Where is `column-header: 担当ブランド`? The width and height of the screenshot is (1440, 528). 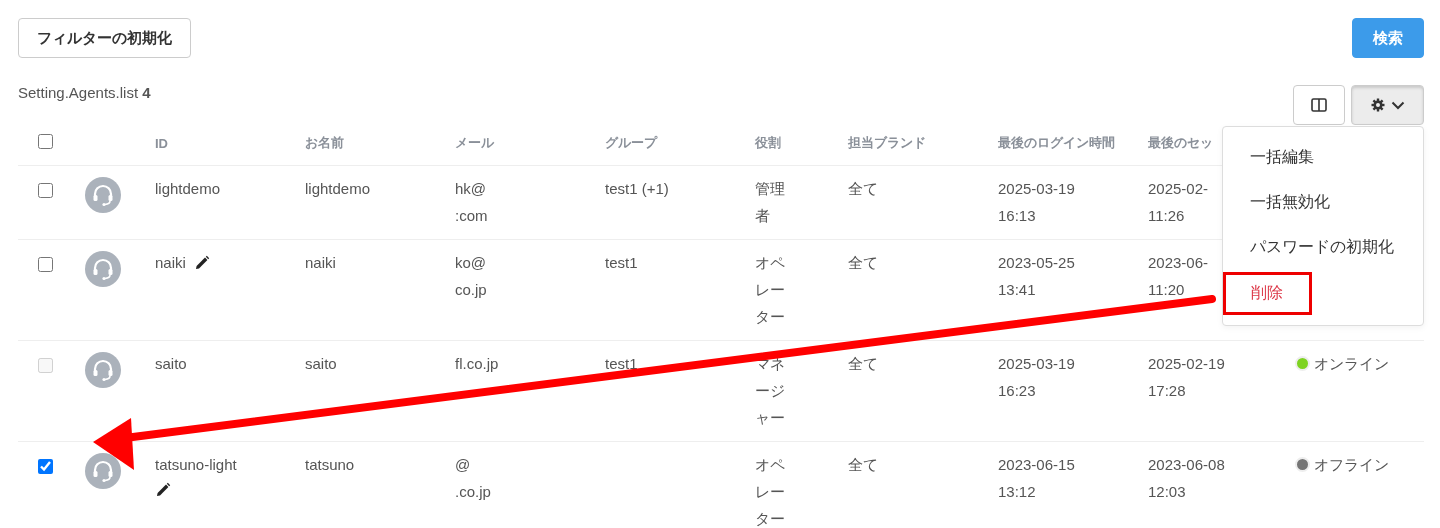
column-header: 担当ブランド is located at coordinates (887, 142).